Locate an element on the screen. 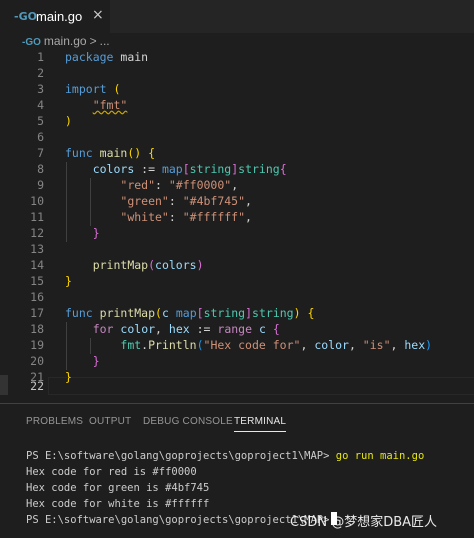  tab-problems: PROBLEMS is located at coordinates (54, 421).